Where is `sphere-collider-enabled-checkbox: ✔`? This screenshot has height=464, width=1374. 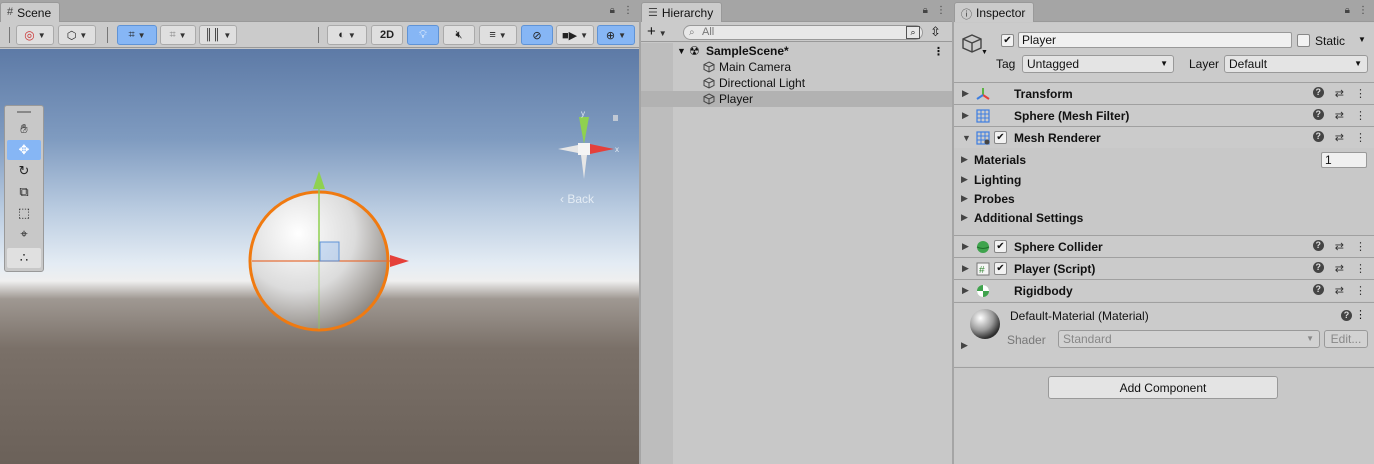 sphere-collider-enabled-checkbox: ✔ is located at coordinates (1000, 246).